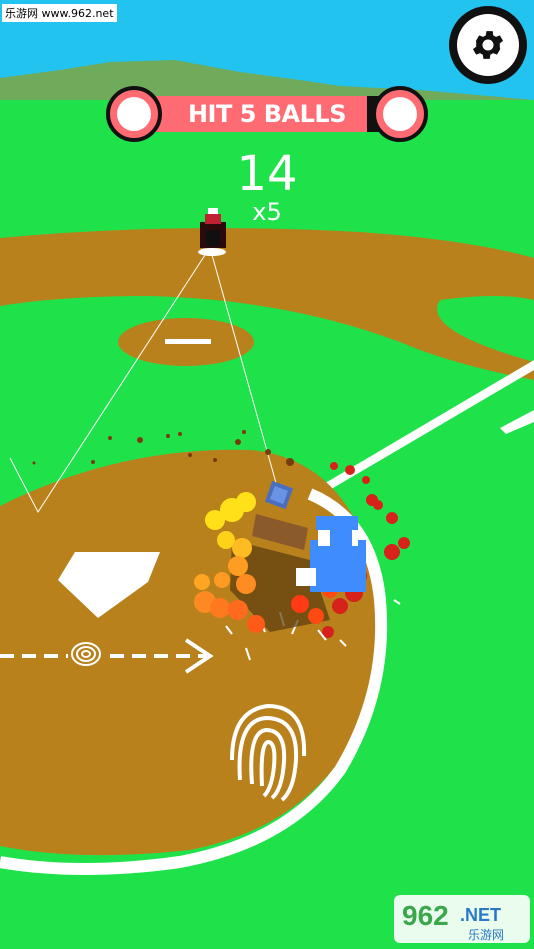  Describe the element at coordinates (400, 114) in the screenshot. I see `goal-progress-end-cap` at that location.